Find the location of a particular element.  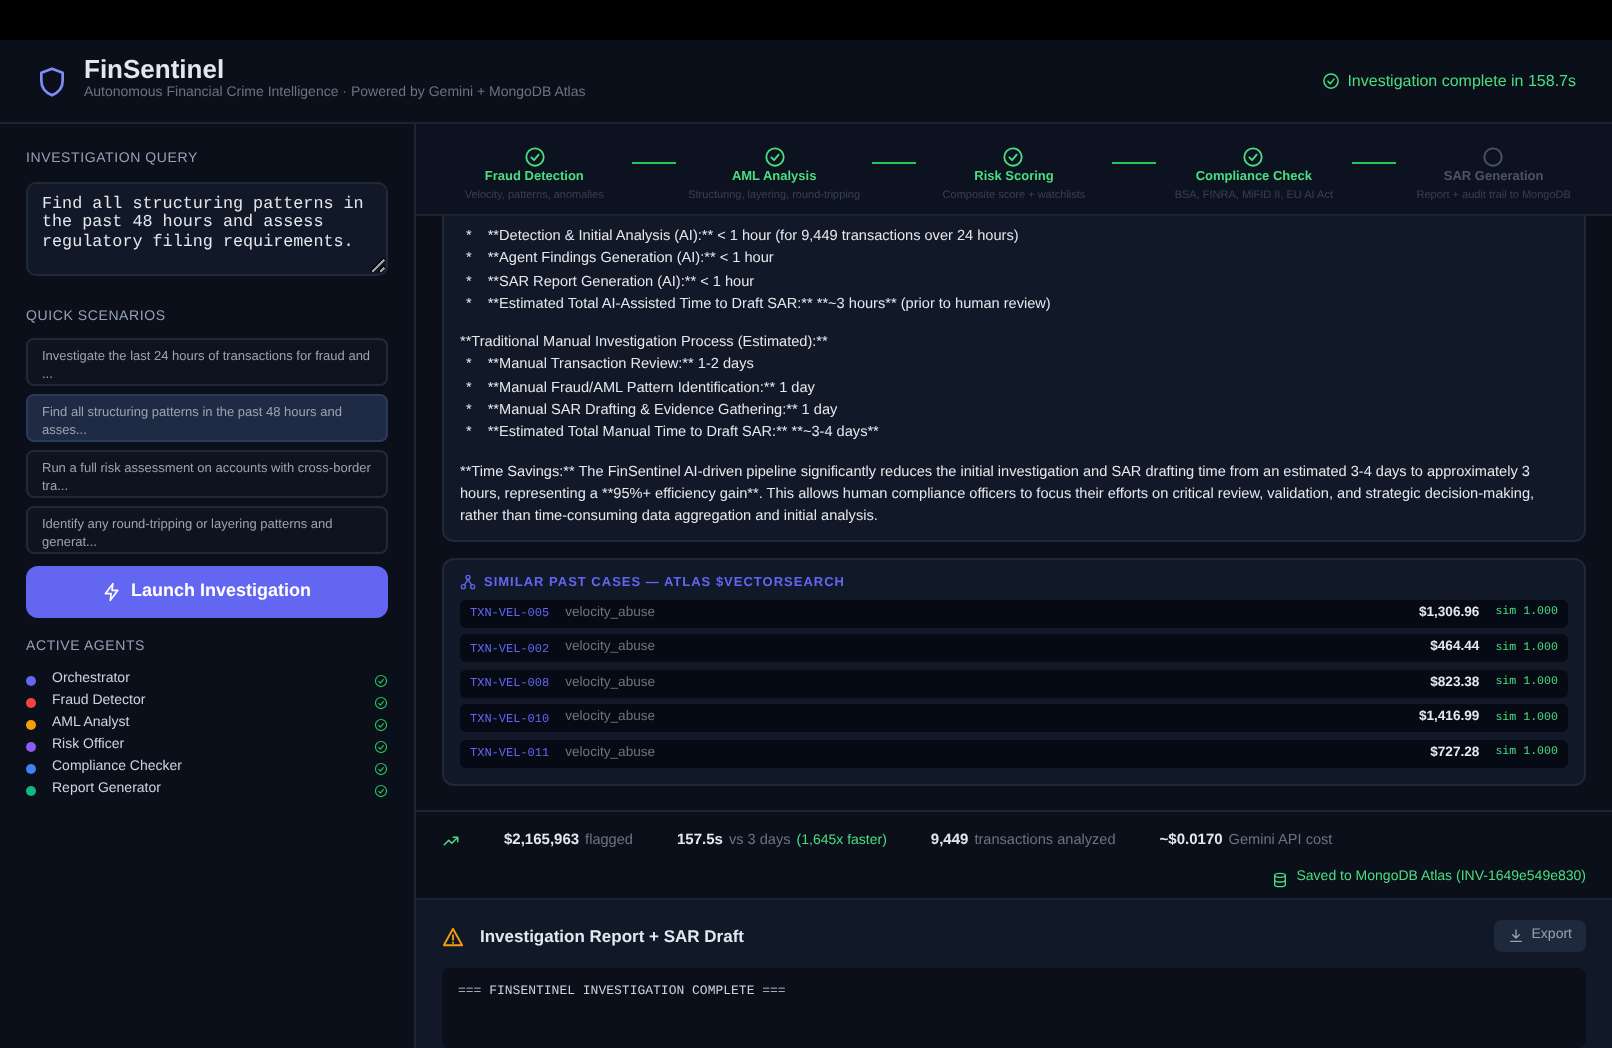

warning-icon is located at coordinates (453, 936).